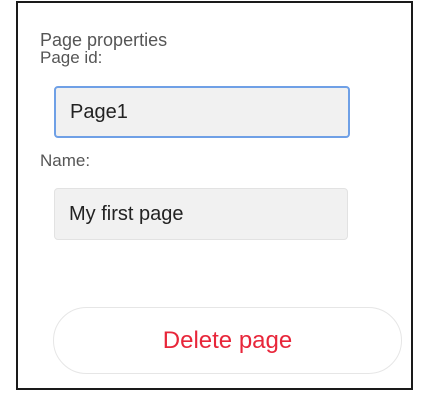 The height and width of the screenshot is (395, 432). Describe the element at coordinates (104, 40) in the screenshot. I see `panel-title: Page properties` at that location.